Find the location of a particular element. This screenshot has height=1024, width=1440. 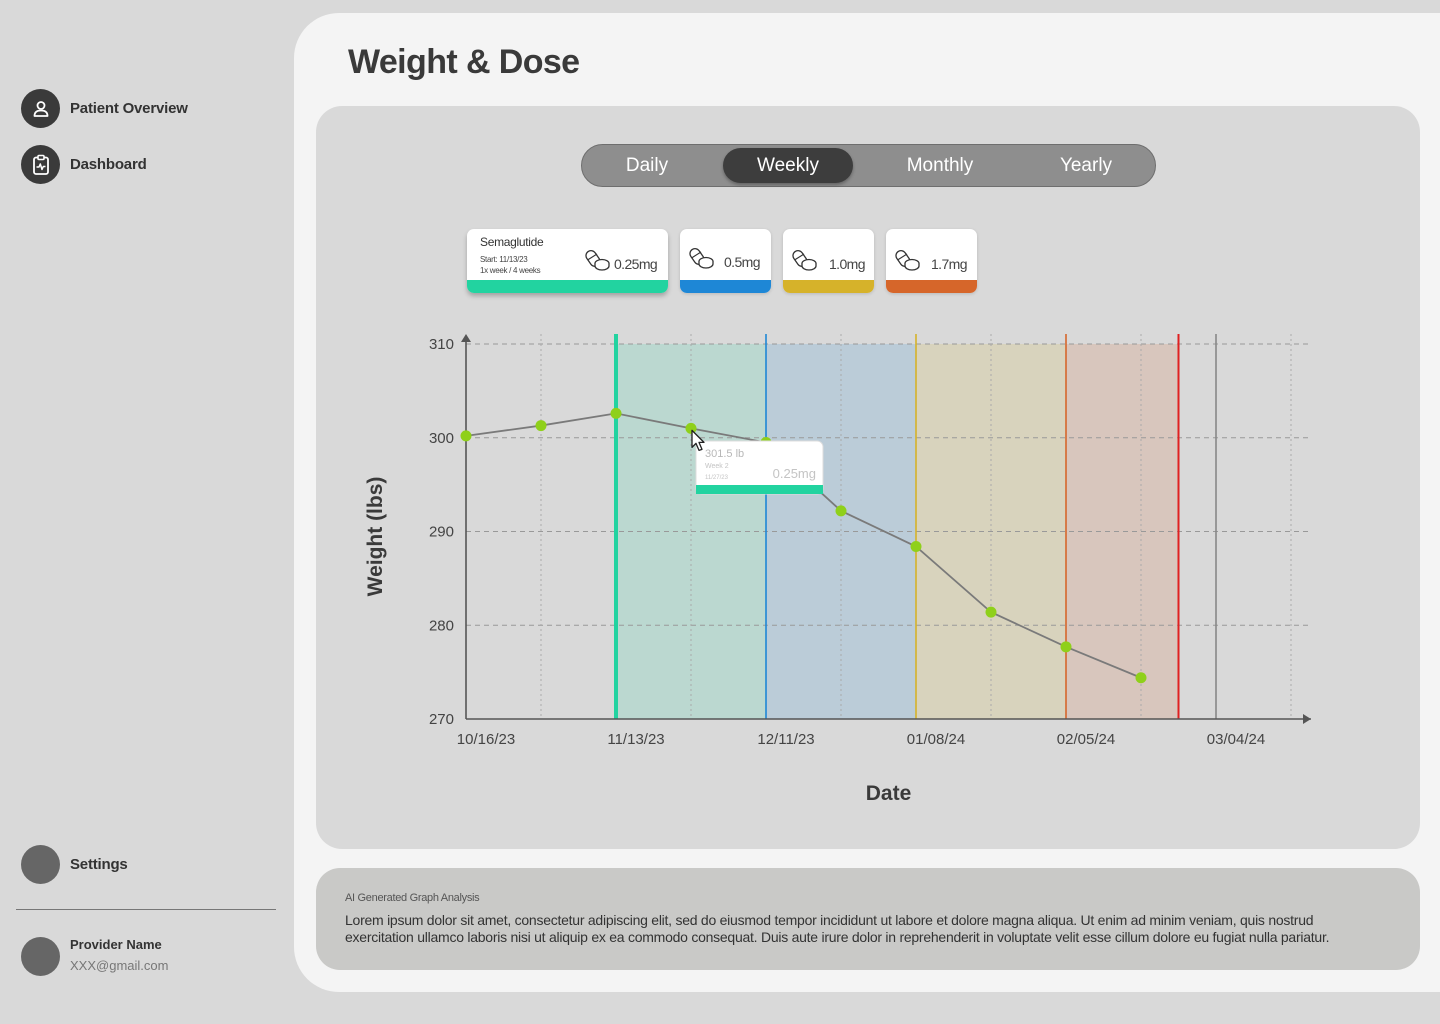

x-tick-label: 03/04/24 is located at coordinates (1236, 739).